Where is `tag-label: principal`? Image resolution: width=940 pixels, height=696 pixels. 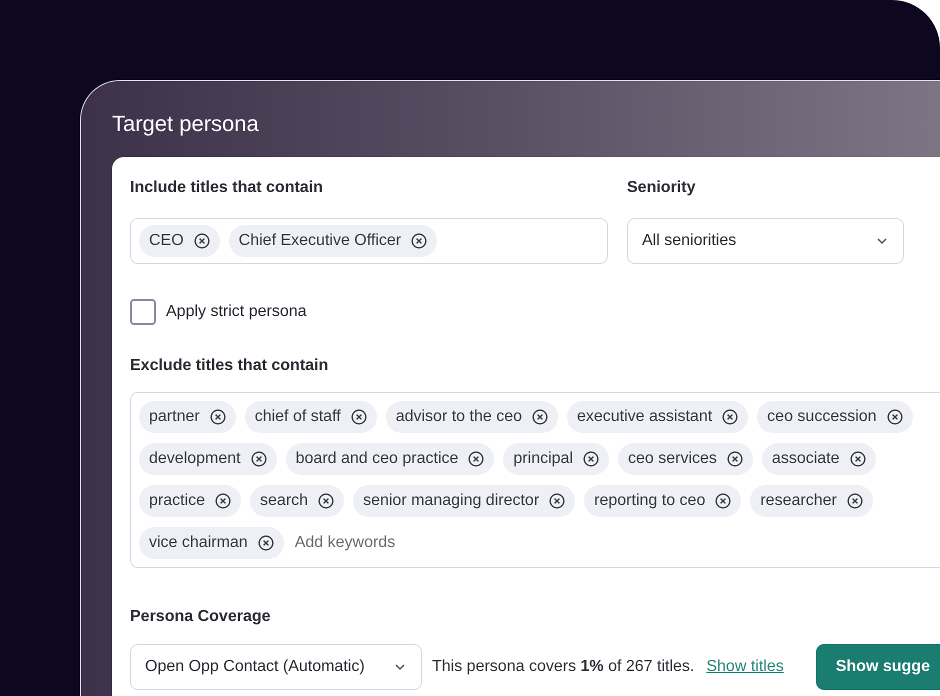
tag-label: principal is located at coordinates (543, 459).